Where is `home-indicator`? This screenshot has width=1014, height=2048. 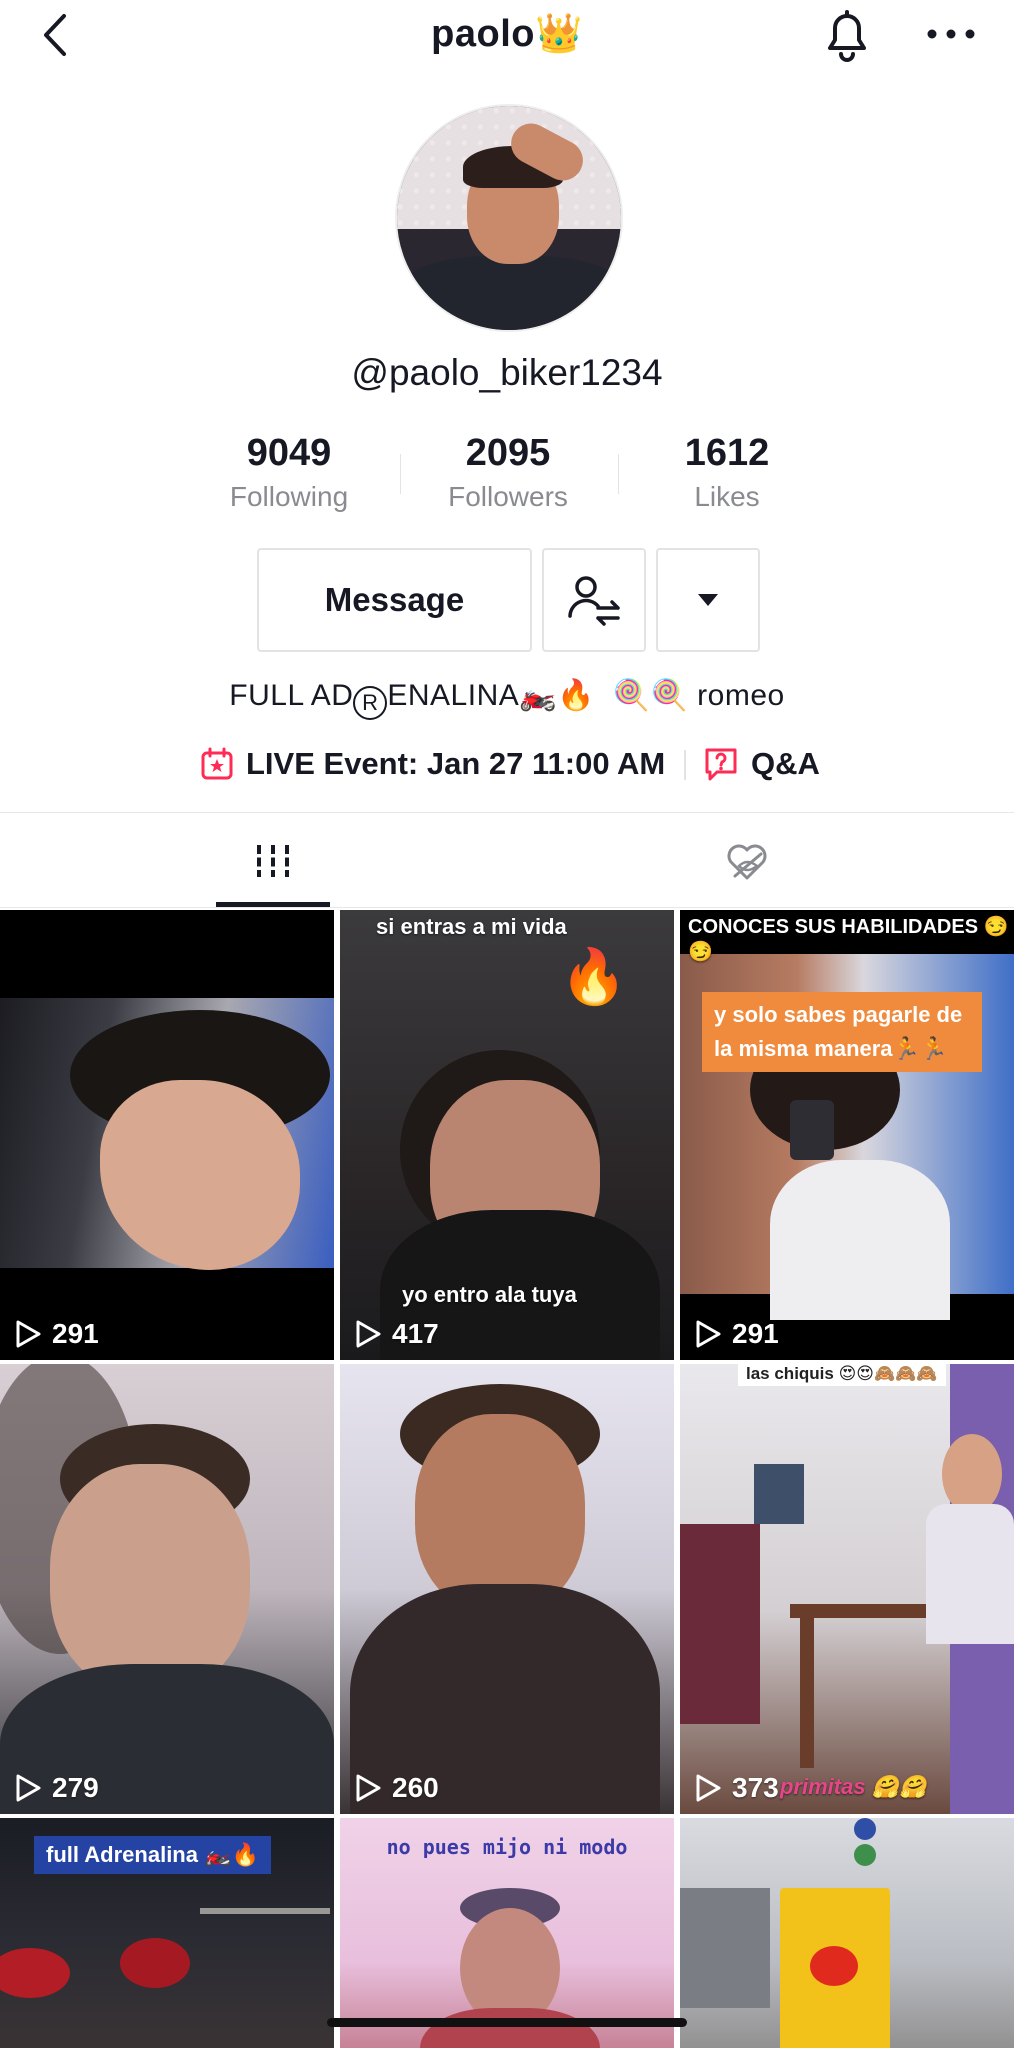
home-indicator is located at coordinates (507, 2022).